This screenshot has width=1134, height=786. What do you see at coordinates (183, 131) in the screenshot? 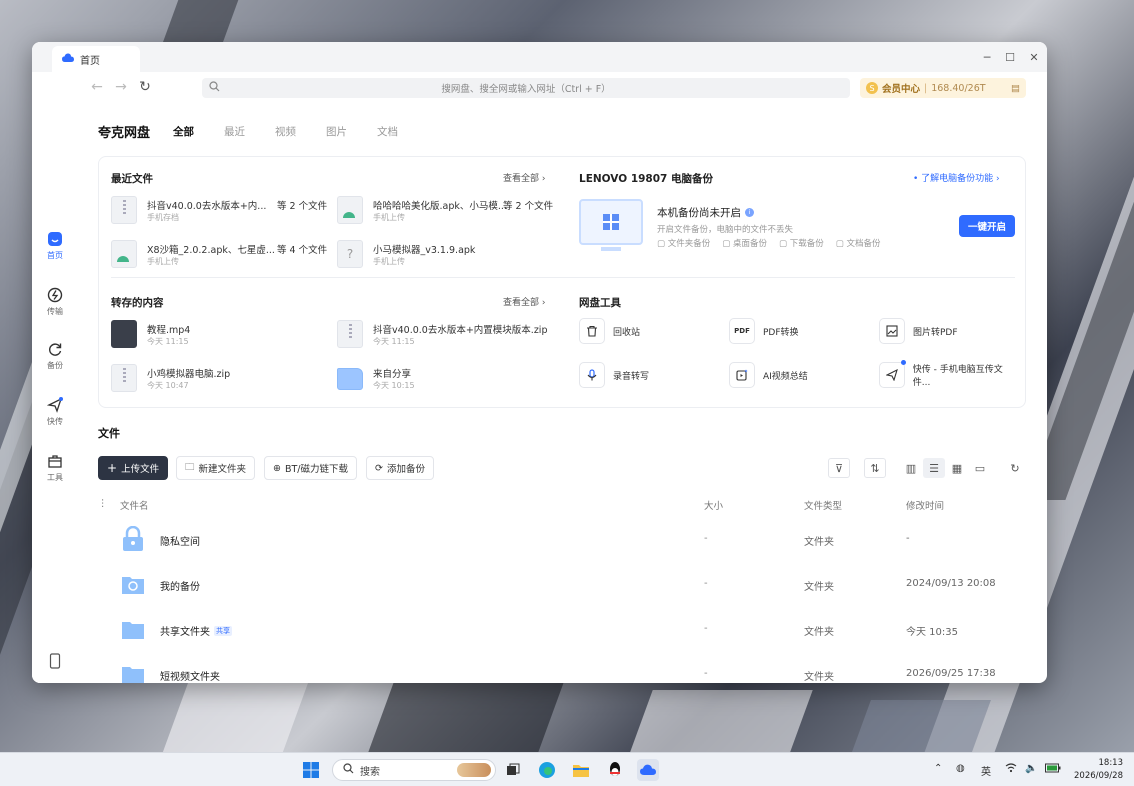
I see `tab-all: 全部` at bounding box center [183, 131].